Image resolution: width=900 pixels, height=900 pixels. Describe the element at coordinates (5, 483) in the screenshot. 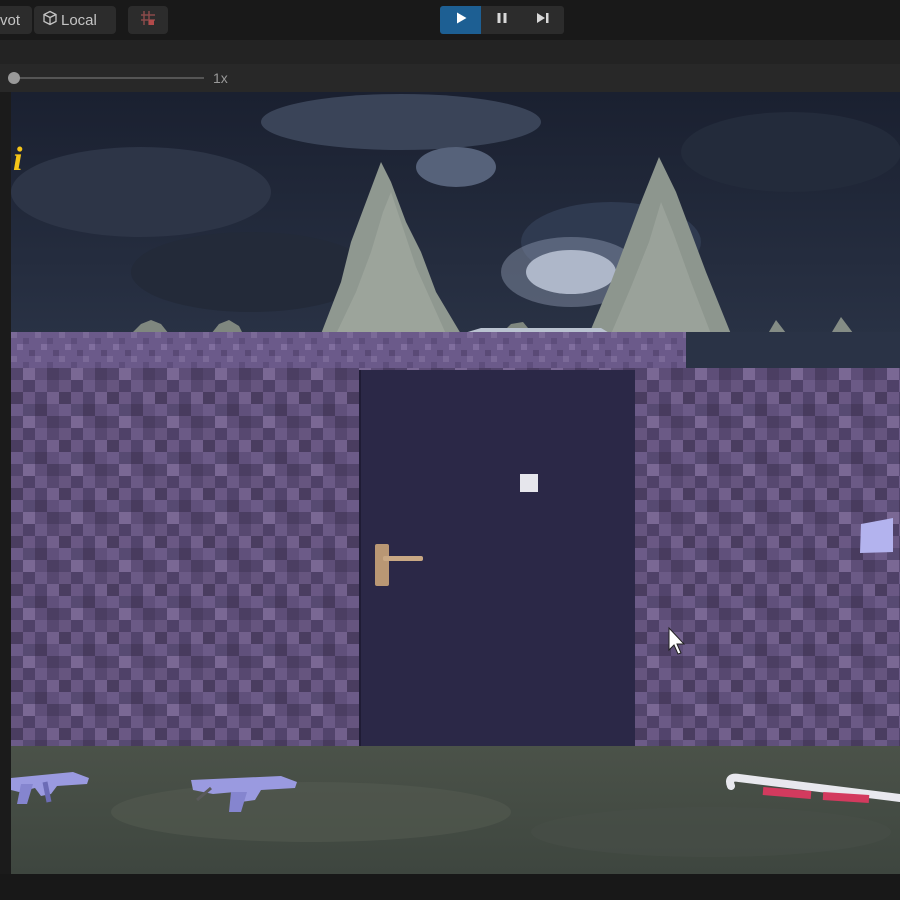

I see `viewport-frame` at that location.